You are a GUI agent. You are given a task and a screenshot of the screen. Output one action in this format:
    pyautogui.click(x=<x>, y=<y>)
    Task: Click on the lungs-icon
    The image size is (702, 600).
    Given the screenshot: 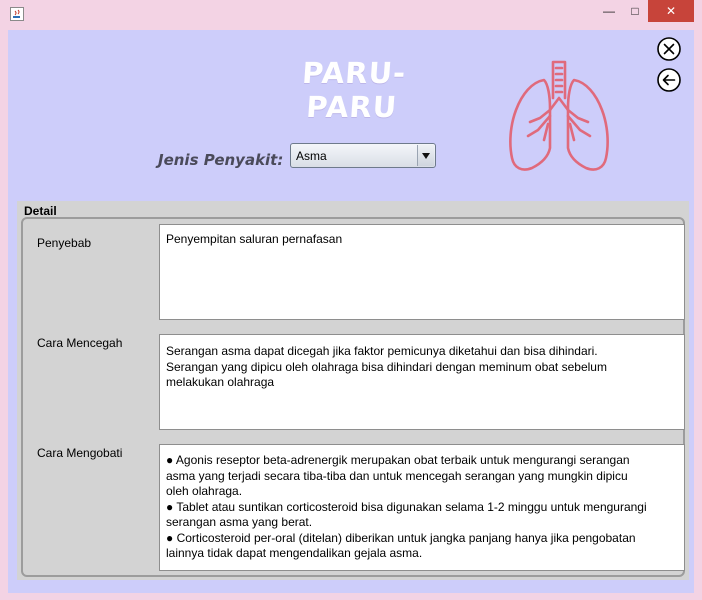 What is the action you would take?
    pyautogui.click(x=559, y=115)
    